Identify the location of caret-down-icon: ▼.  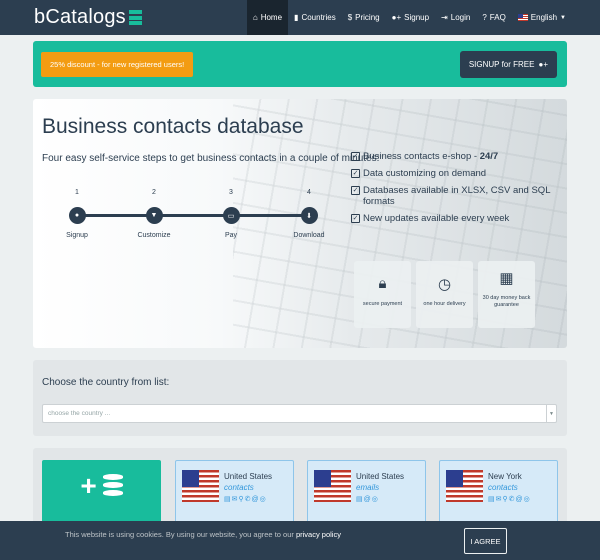
(563, 17).